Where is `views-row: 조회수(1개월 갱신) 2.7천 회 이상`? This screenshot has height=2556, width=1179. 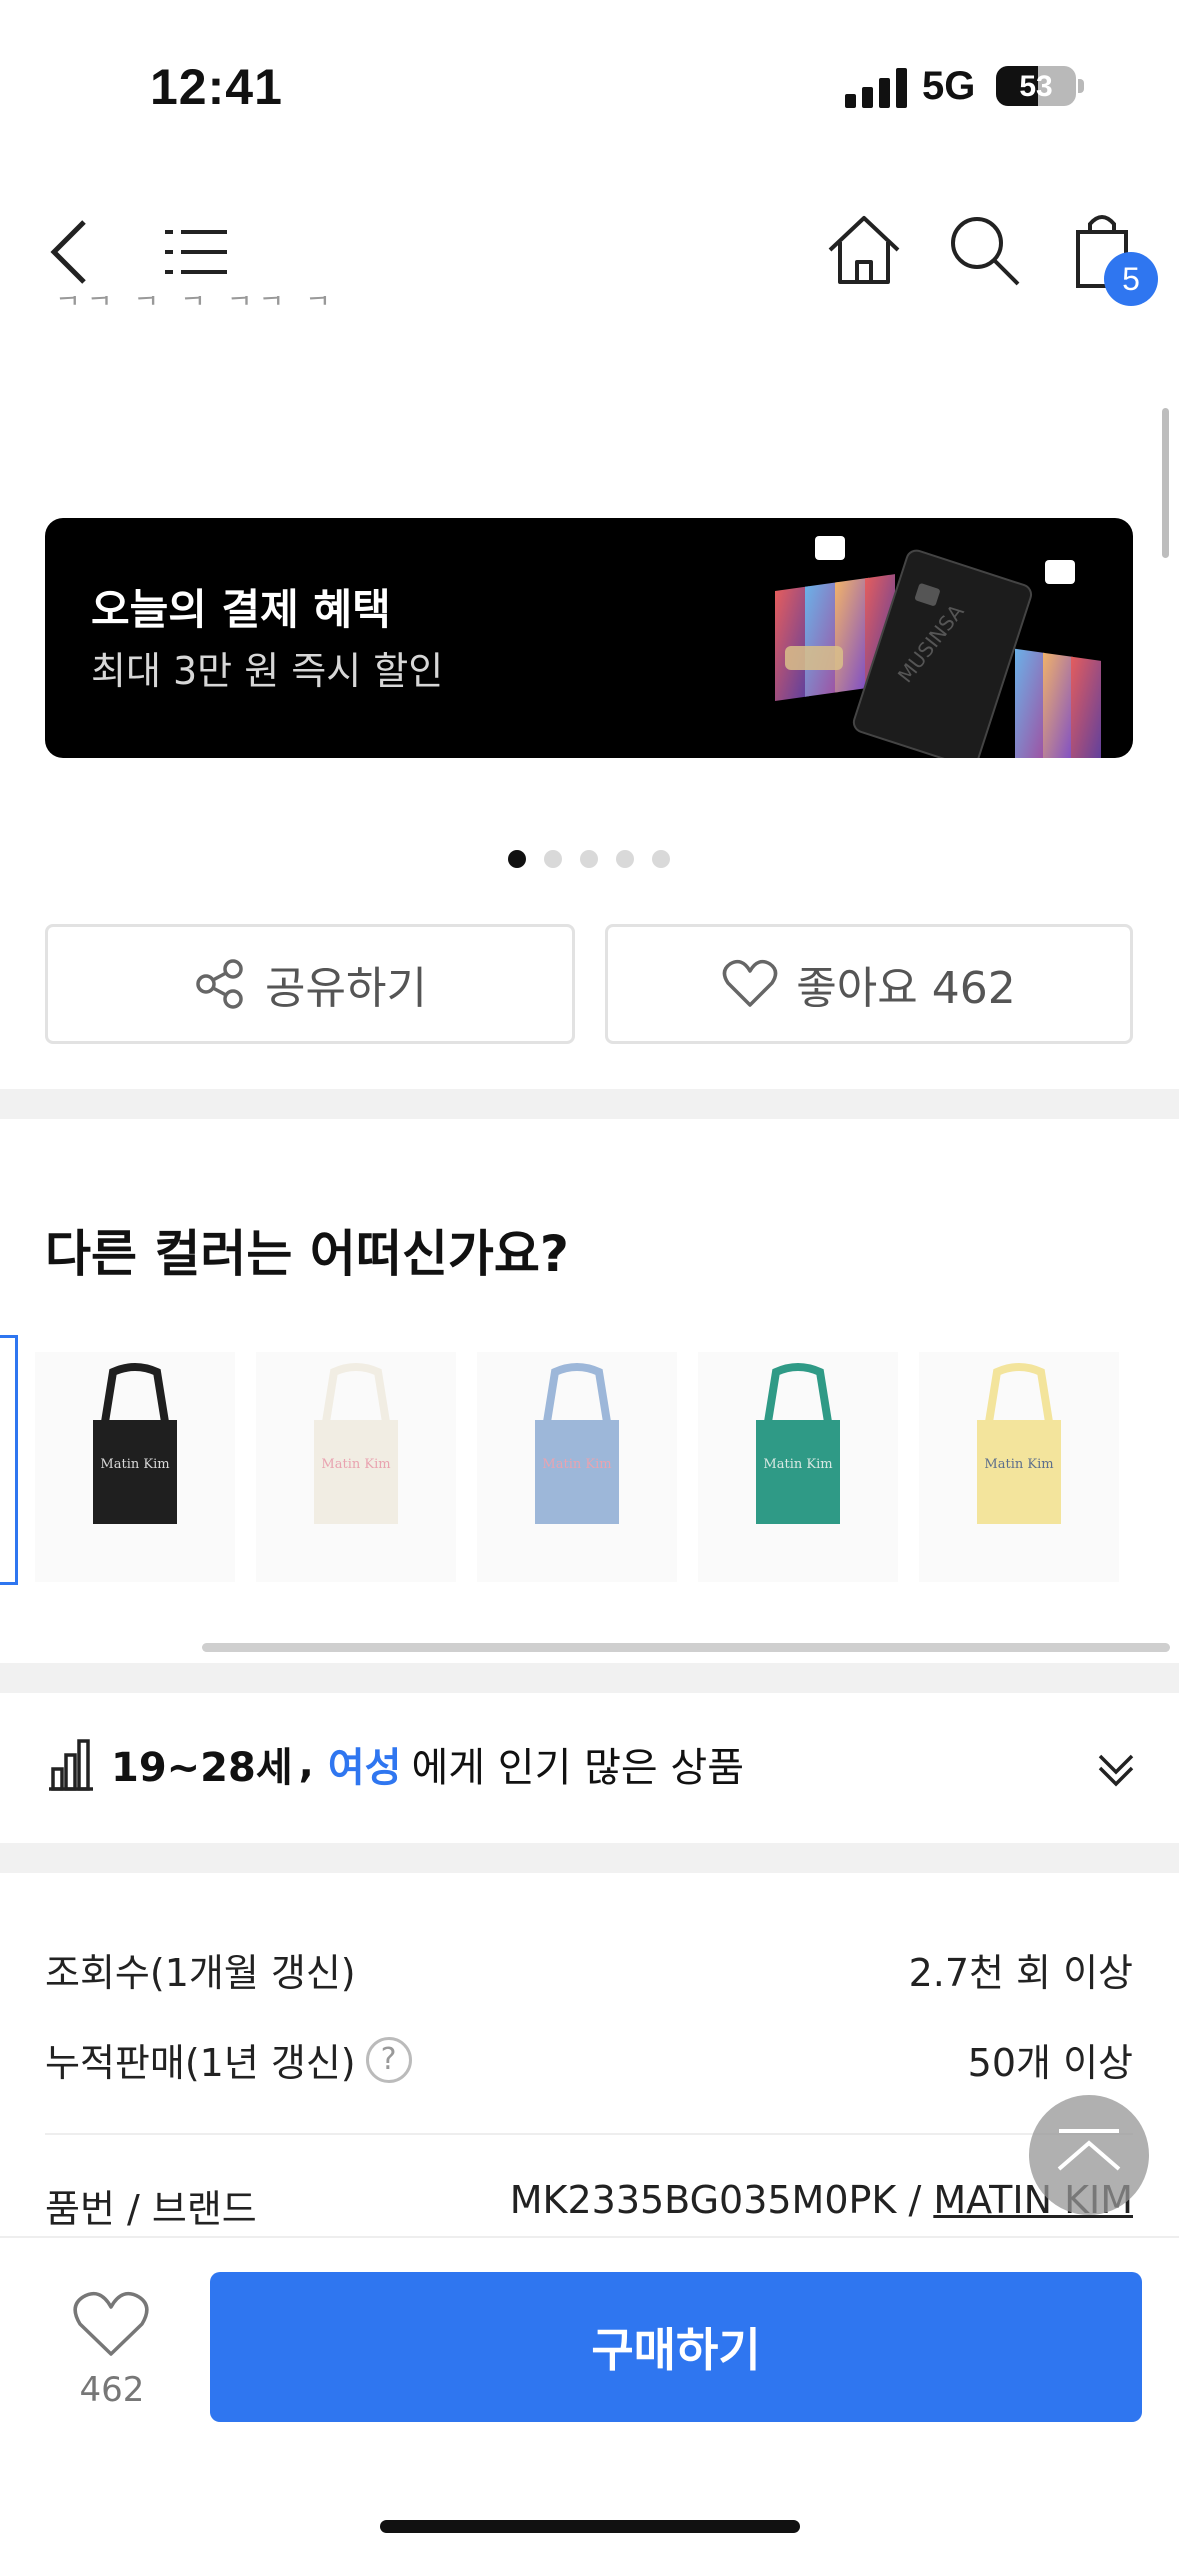 views-row: 조회수(1개월 갱신) 2.7천 회 이상 is located at coordinates (589, 1969).